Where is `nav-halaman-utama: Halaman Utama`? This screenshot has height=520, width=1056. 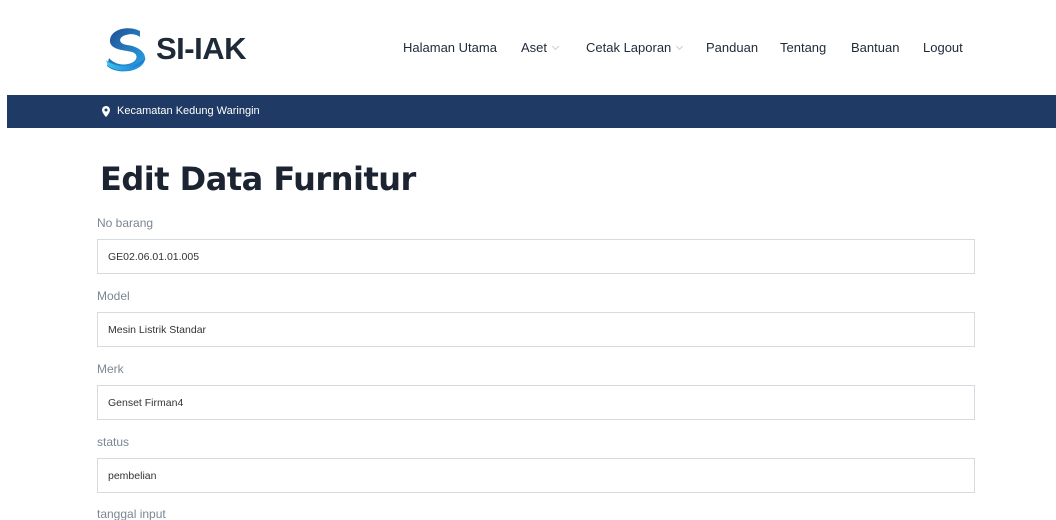
nav-halaman-utama: Halaman Utama is located at coordinates (450, 47).